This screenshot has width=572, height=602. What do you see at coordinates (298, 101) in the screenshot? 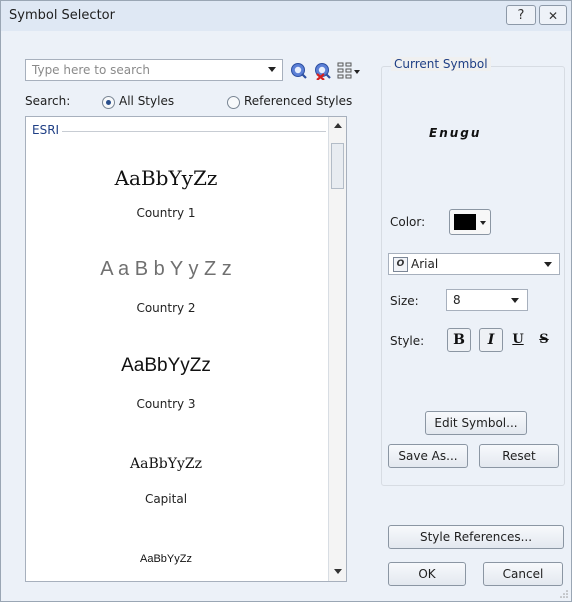
I see `referenced-styles-label: Referenced Styles` at bounding box center [298, 101].